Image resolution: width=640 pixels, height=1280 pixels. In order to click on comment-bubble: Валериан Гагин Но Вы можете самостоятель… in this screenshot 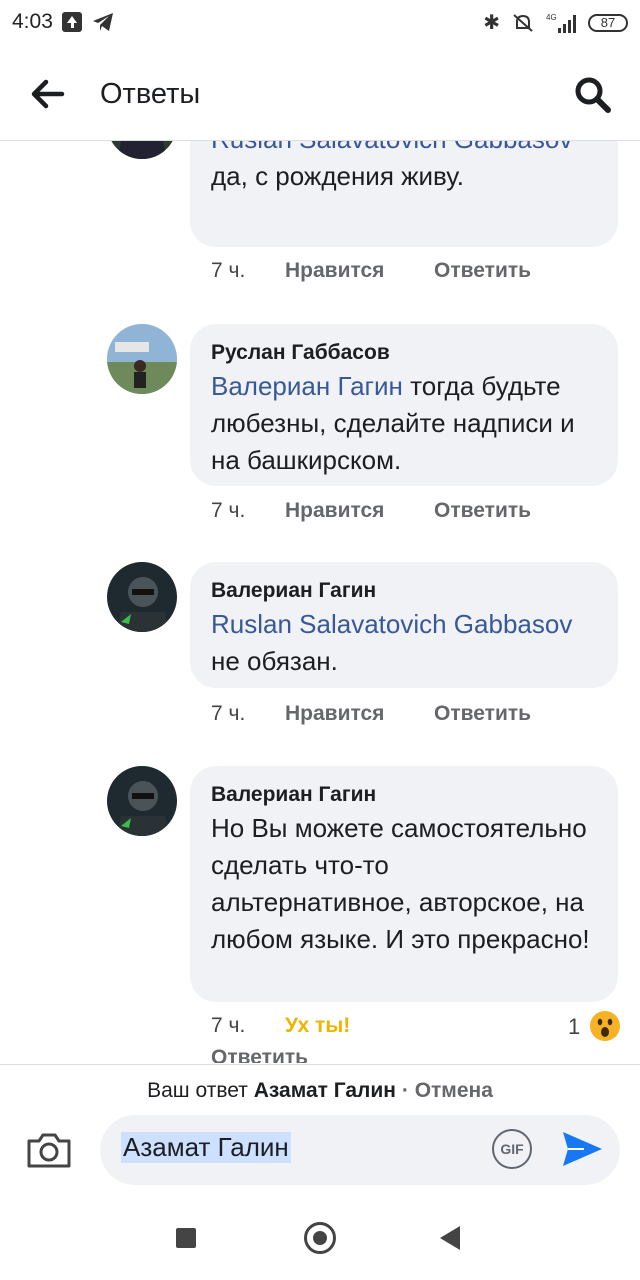, I will do `click(404, 884)`.